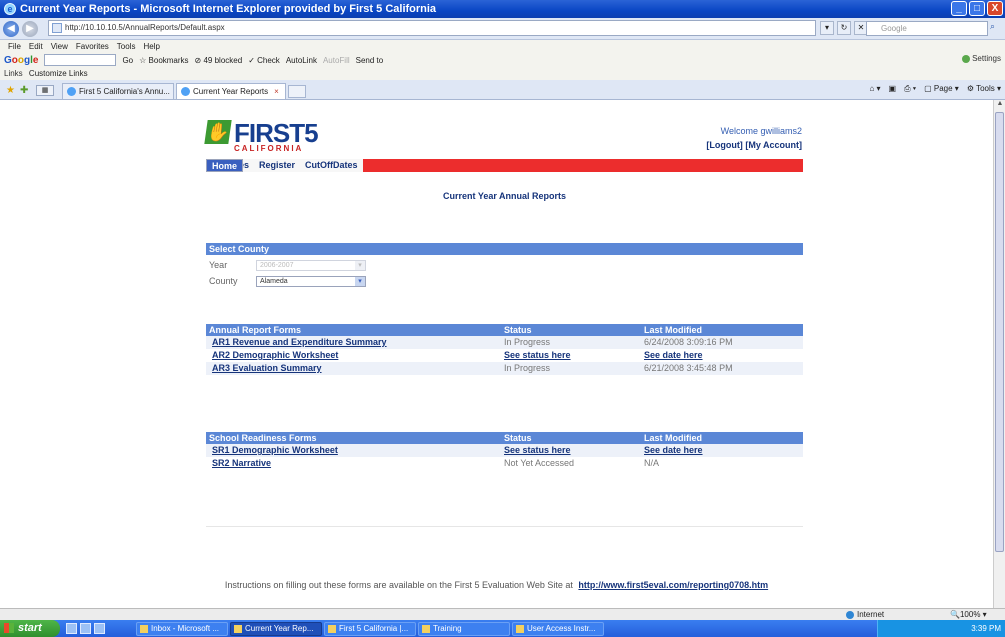 Image resolution: width=1005 pixels, height=637 pixels. I want to click on search-icon: ⌕, so click(996, 28).